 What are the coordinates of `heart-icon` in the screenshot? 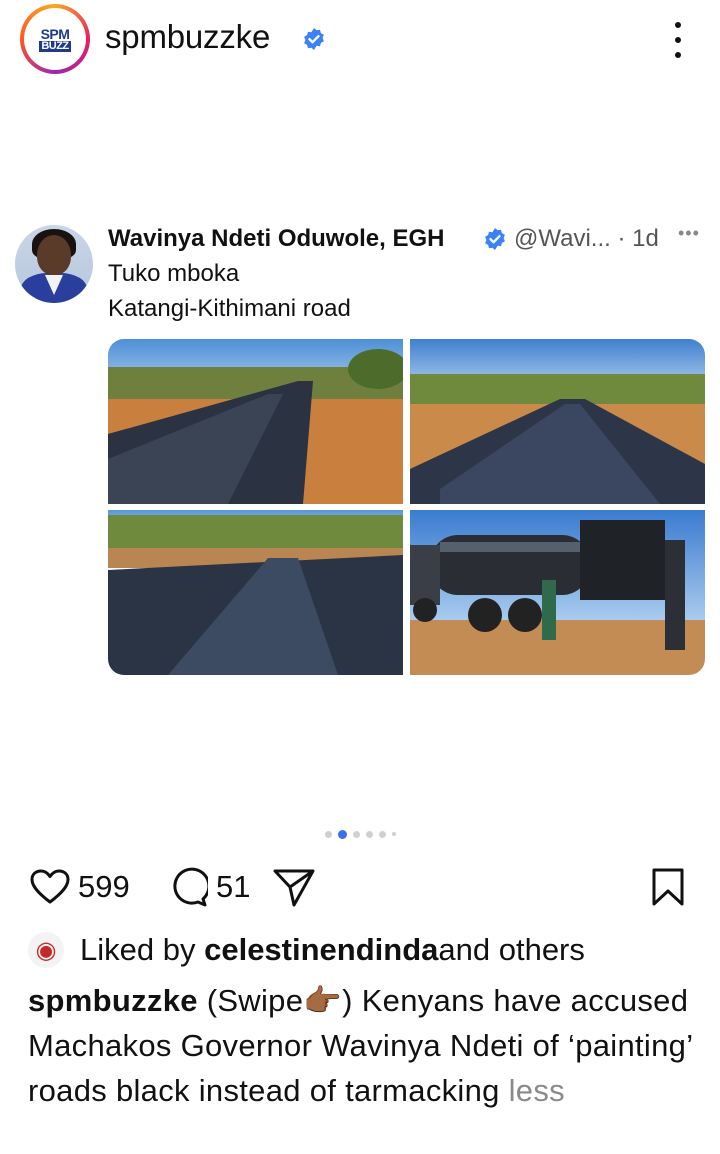 It's located at (50, 887).